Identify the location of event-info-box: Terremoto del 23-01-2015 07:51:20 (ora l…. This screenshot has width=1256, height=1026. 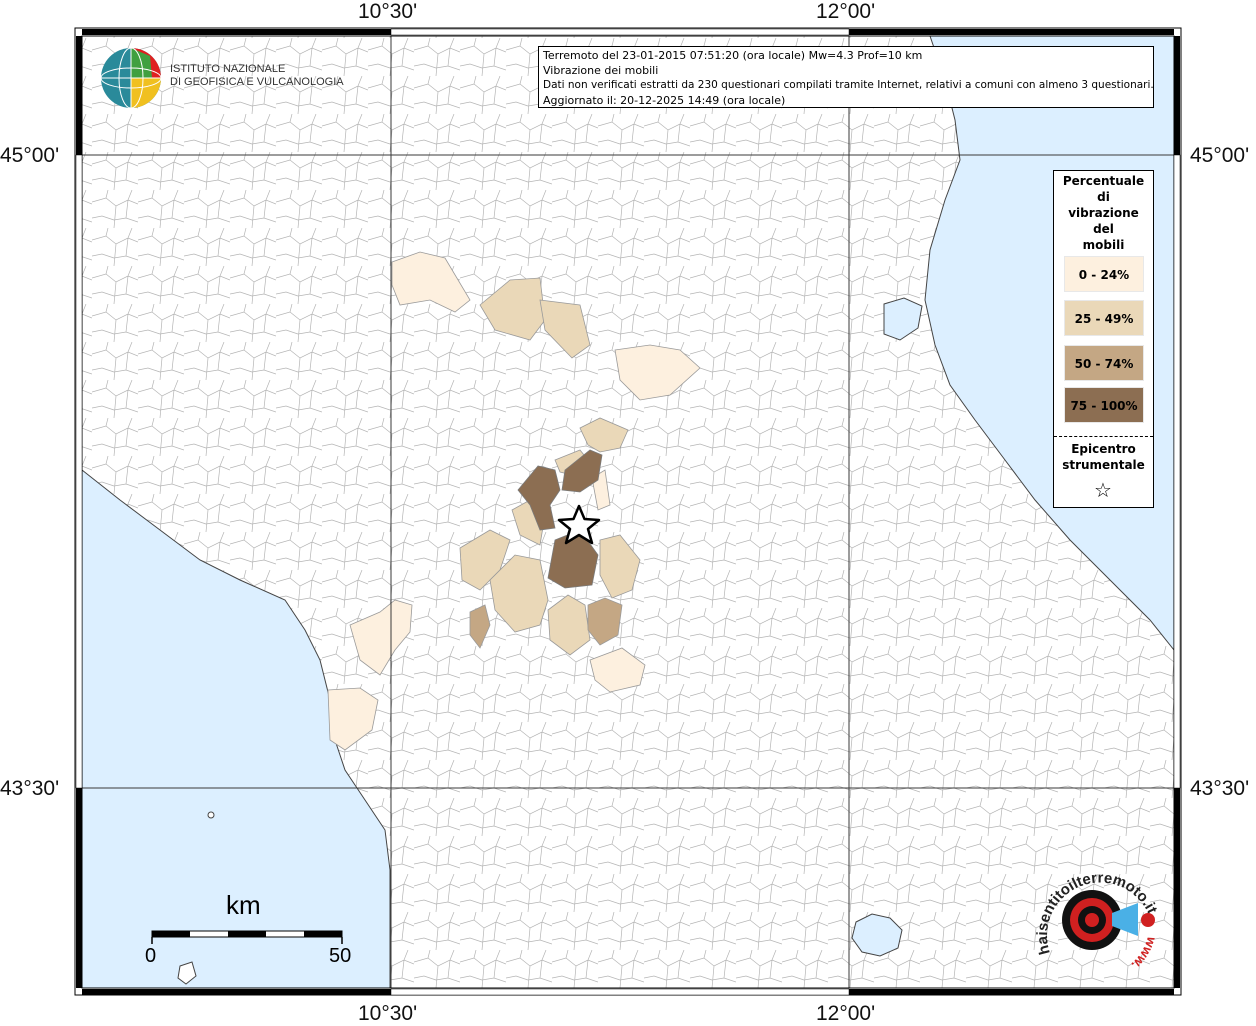
(846, 77).